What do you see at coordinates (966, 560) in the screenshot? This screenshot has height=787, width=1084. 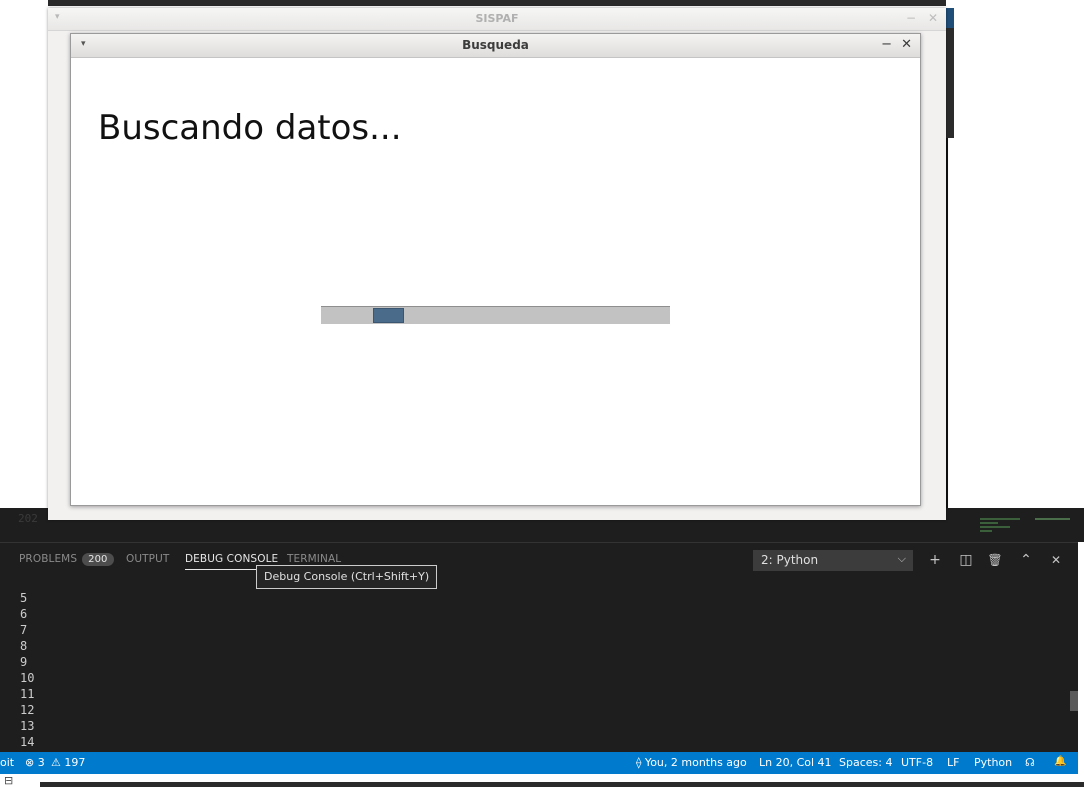 I see `split-icon: ◫` at bounding box center [966, 560].